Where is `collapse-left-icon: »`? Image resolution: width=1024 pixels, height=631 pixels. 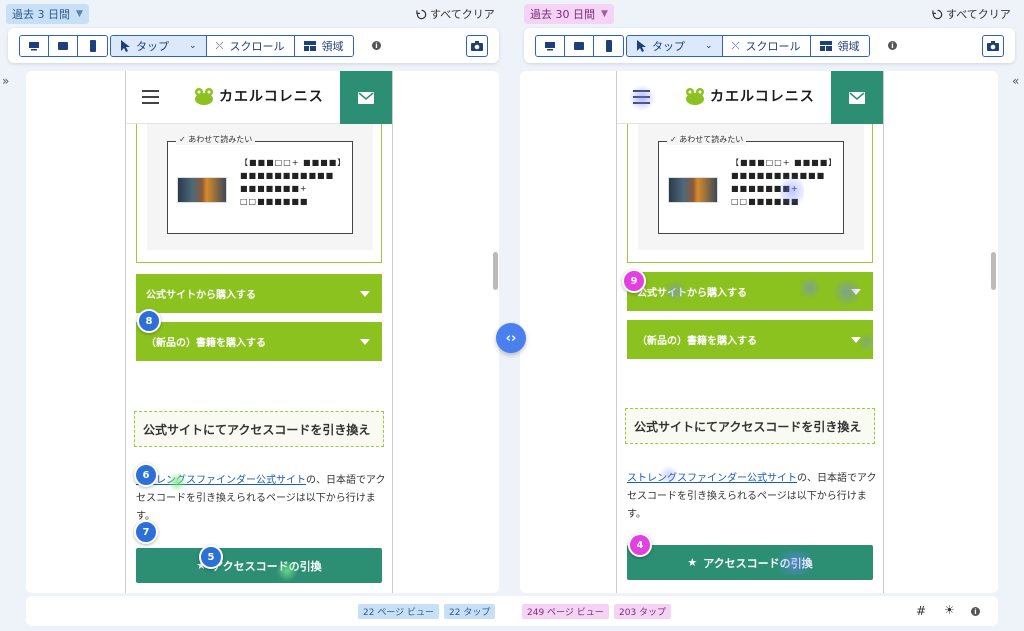
collapse-left-icon: » is located at coordinates (5, 81).